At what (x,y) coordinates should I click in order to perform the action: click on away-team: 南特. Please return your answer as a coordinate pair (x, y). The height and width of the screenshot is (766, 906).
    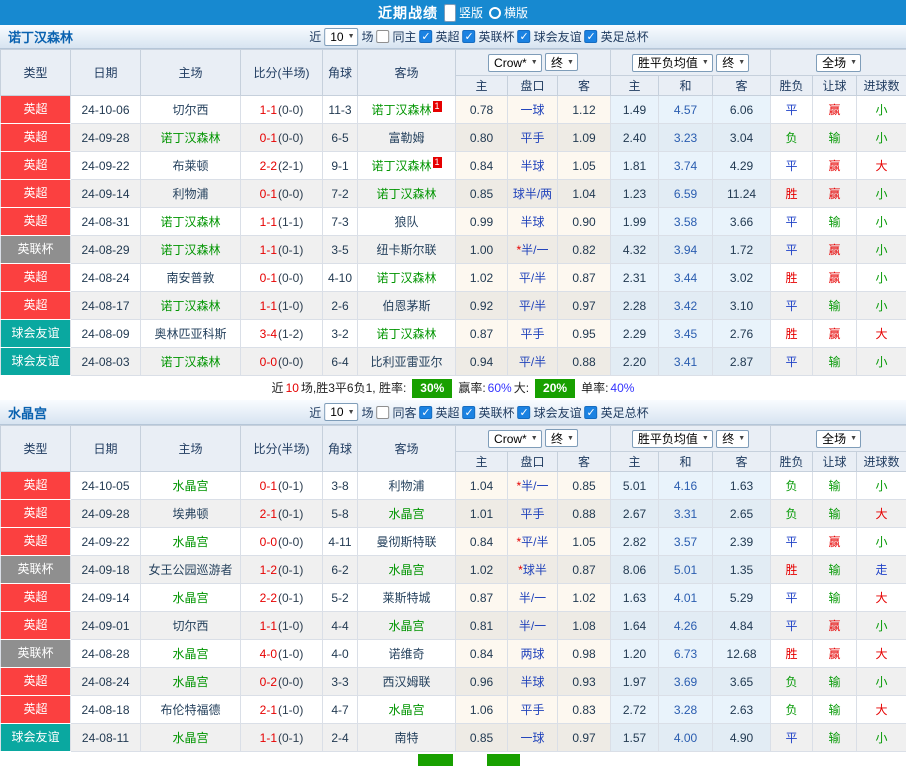
    Looking at the image, I should click on (406, 738).